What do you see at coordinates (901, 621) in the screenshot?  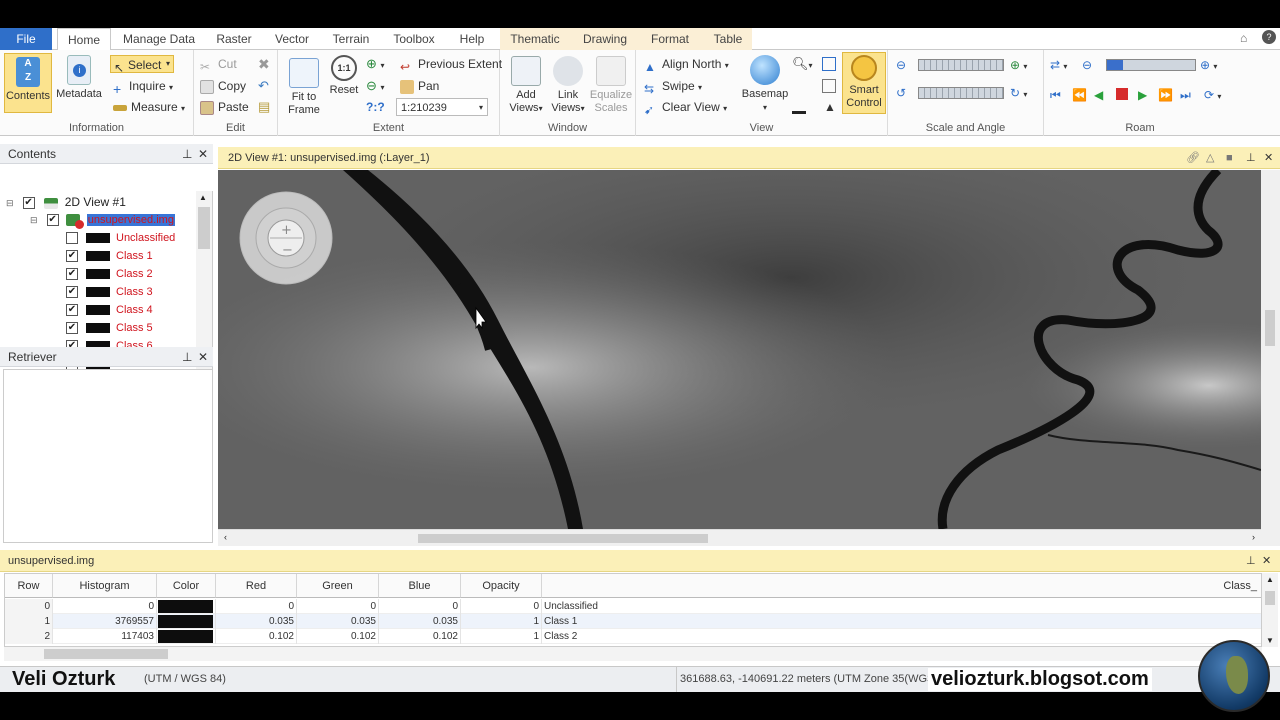 I see `class-name-cell: Class 1` at bounding box center [901, 621].